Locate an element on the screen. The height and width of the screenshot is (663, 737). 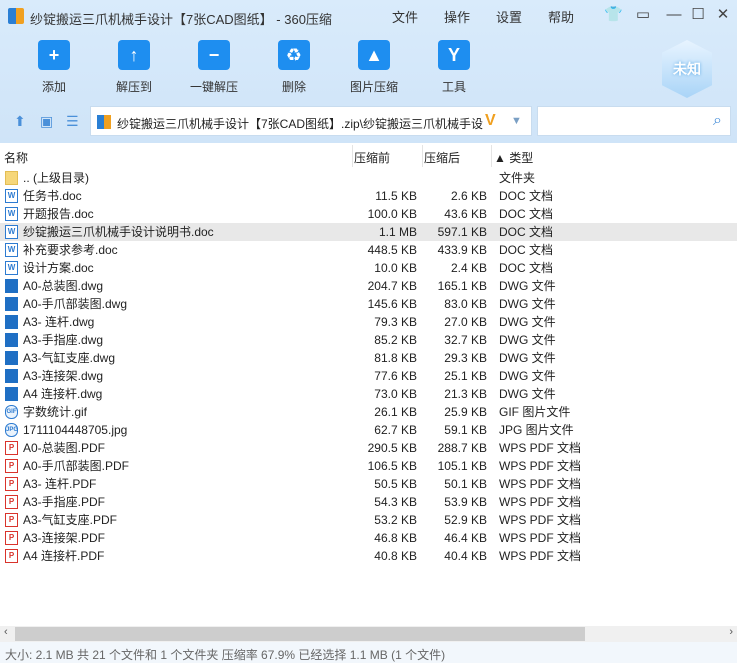
size-before: 10.0 KB is located at coordinates (395, 268).